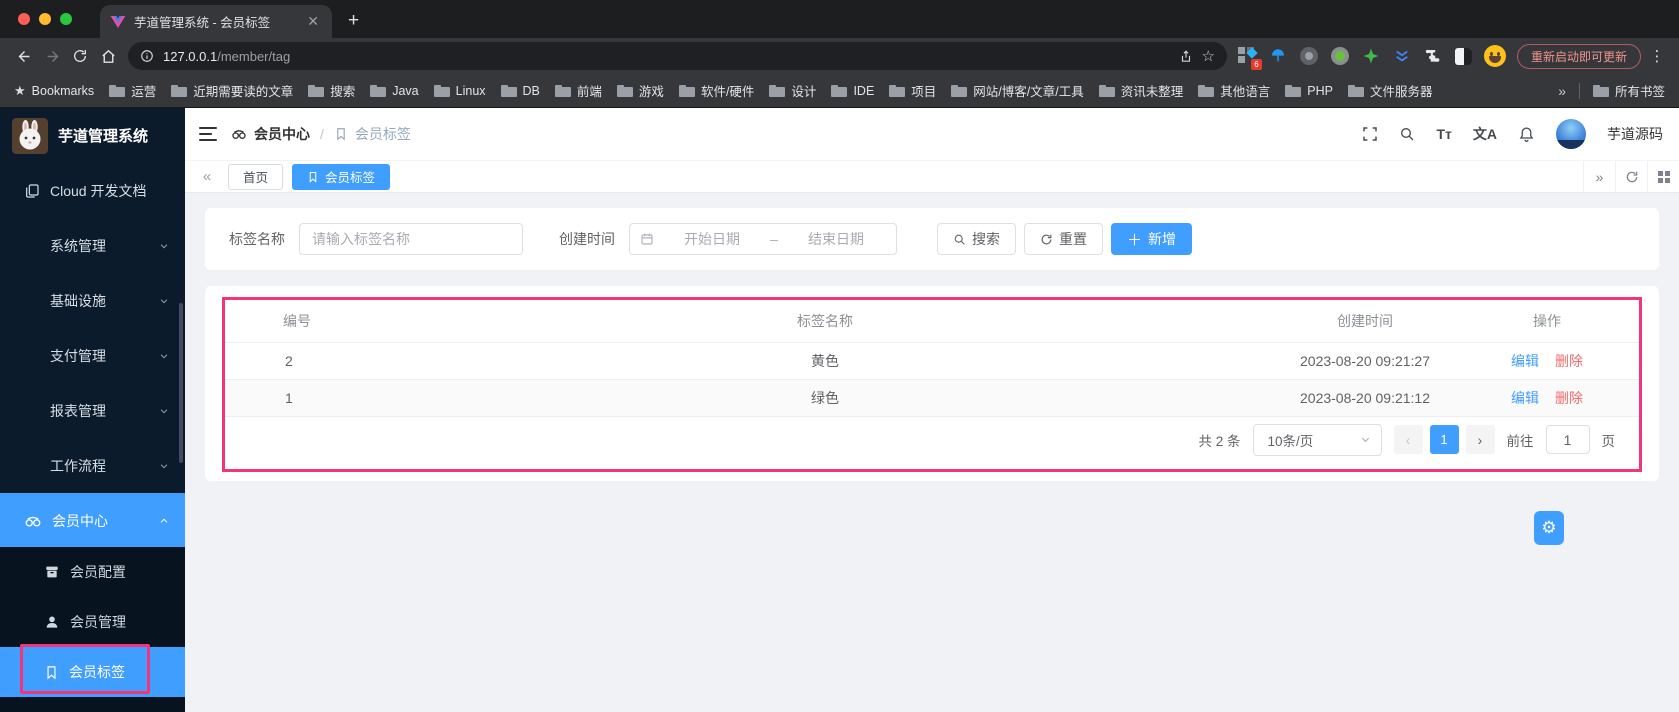  I want to click on cell-created: 2023-08-20 09:21:27, so click(1365, 361).